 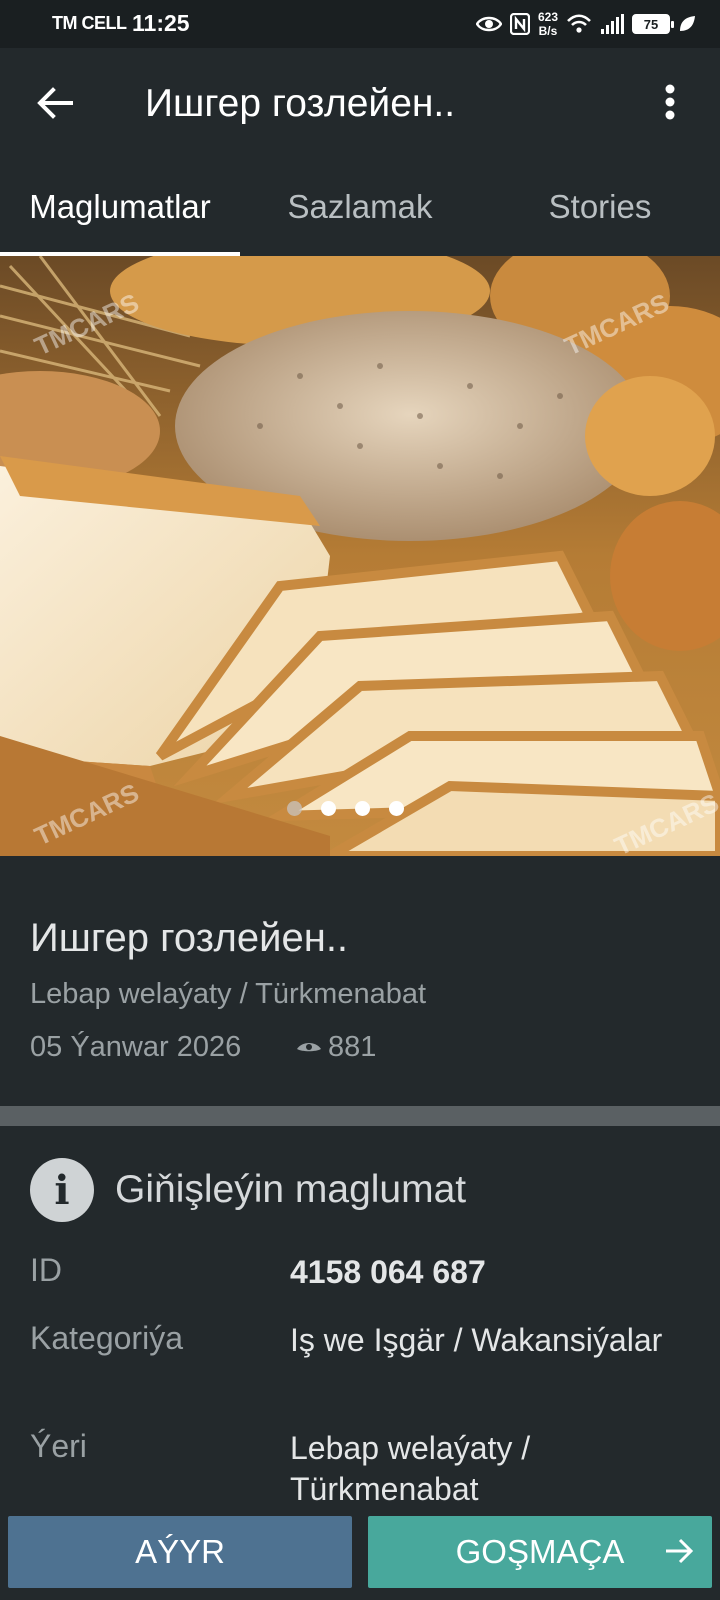 I want to click on section-divider, so click(x=360, y=1116).